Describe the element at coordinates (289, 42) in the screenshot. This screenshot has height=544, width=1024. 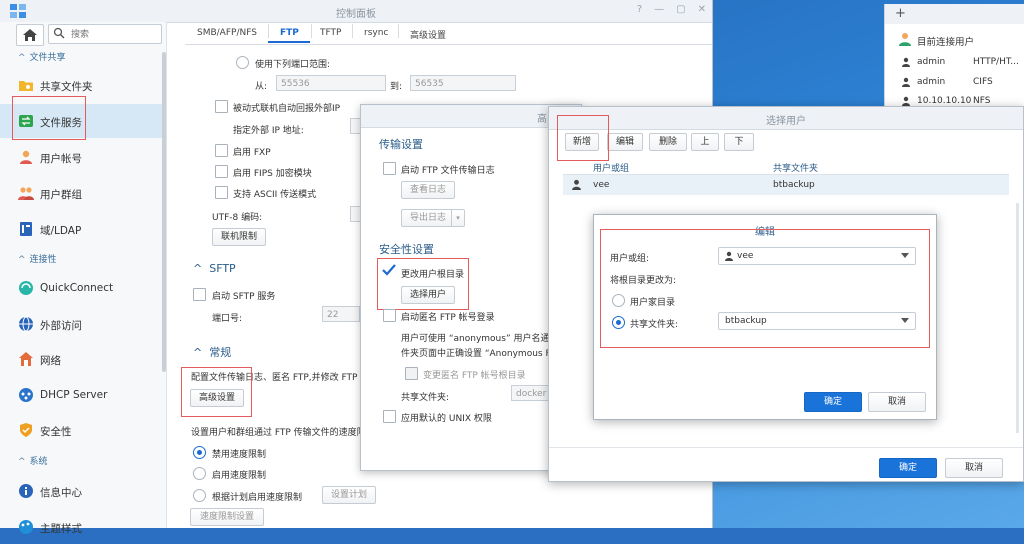
I see `tab-active-underline` at that location.